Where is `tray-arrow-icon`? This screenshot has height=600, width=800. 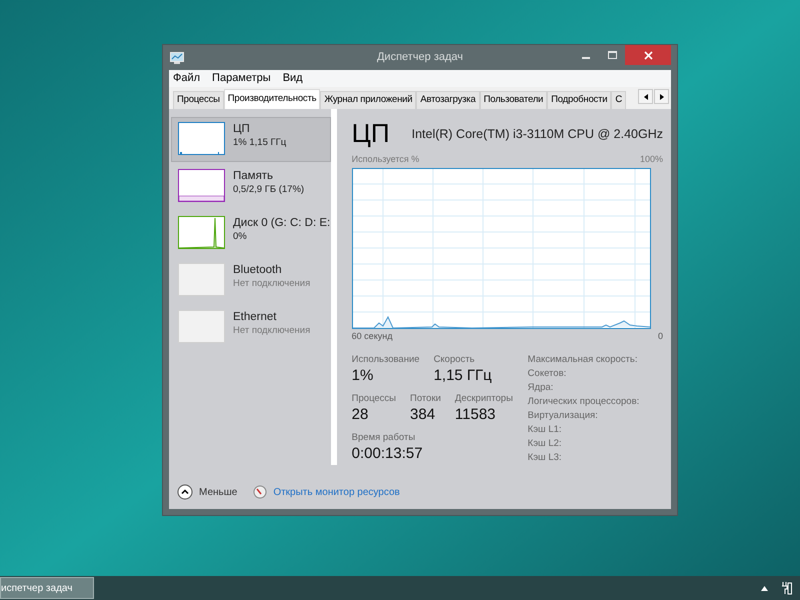
tray-arrow-icon is located at coordinates (764, 588).